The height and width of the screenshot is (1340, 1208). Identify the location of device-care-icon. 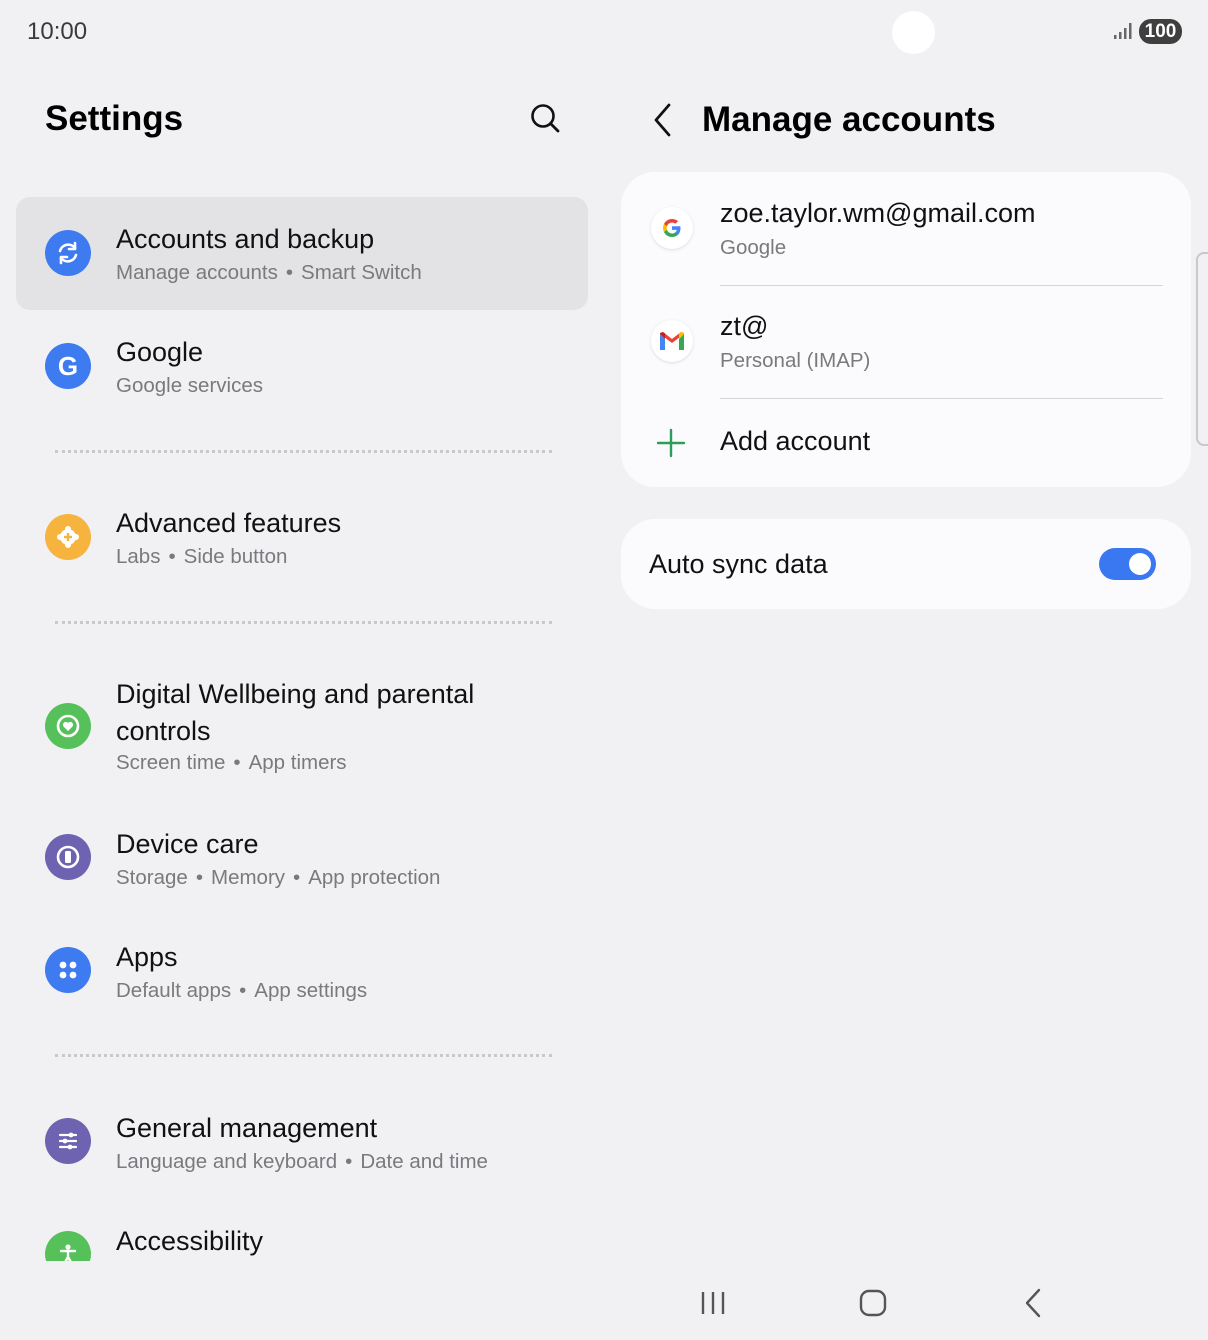
(68, 857).